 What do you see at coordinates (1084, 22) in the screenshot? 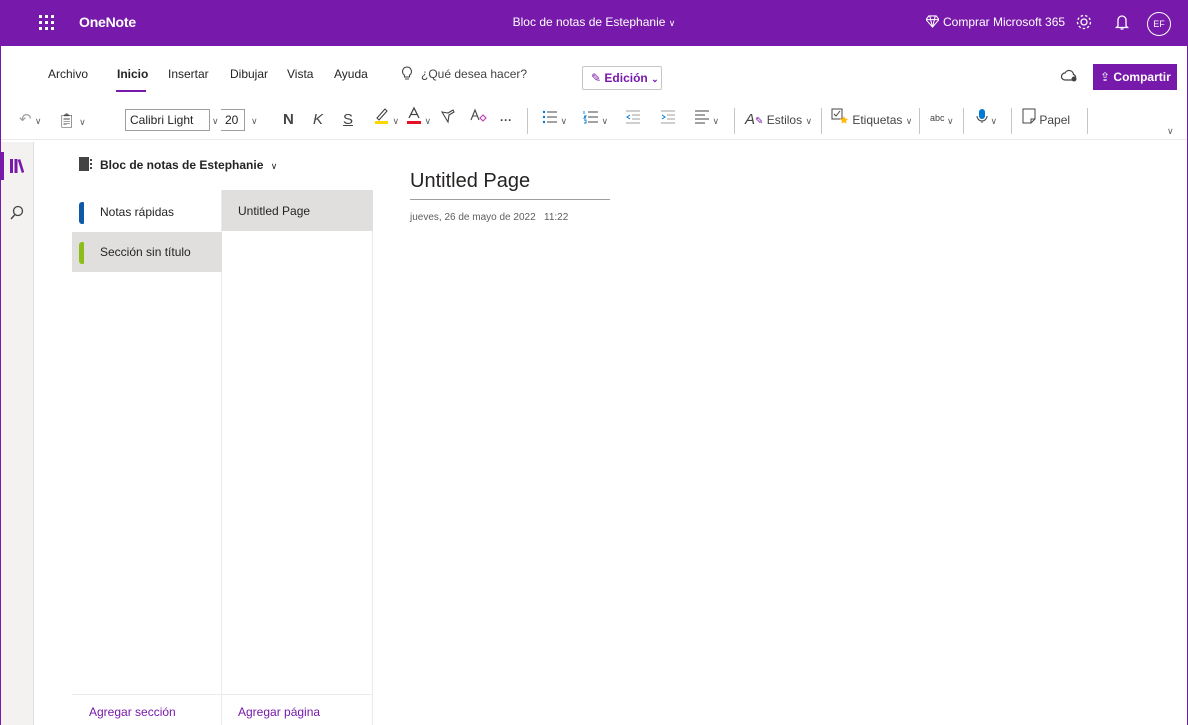
I see `settings-gear-icon` at bounding box center [1084, 22].